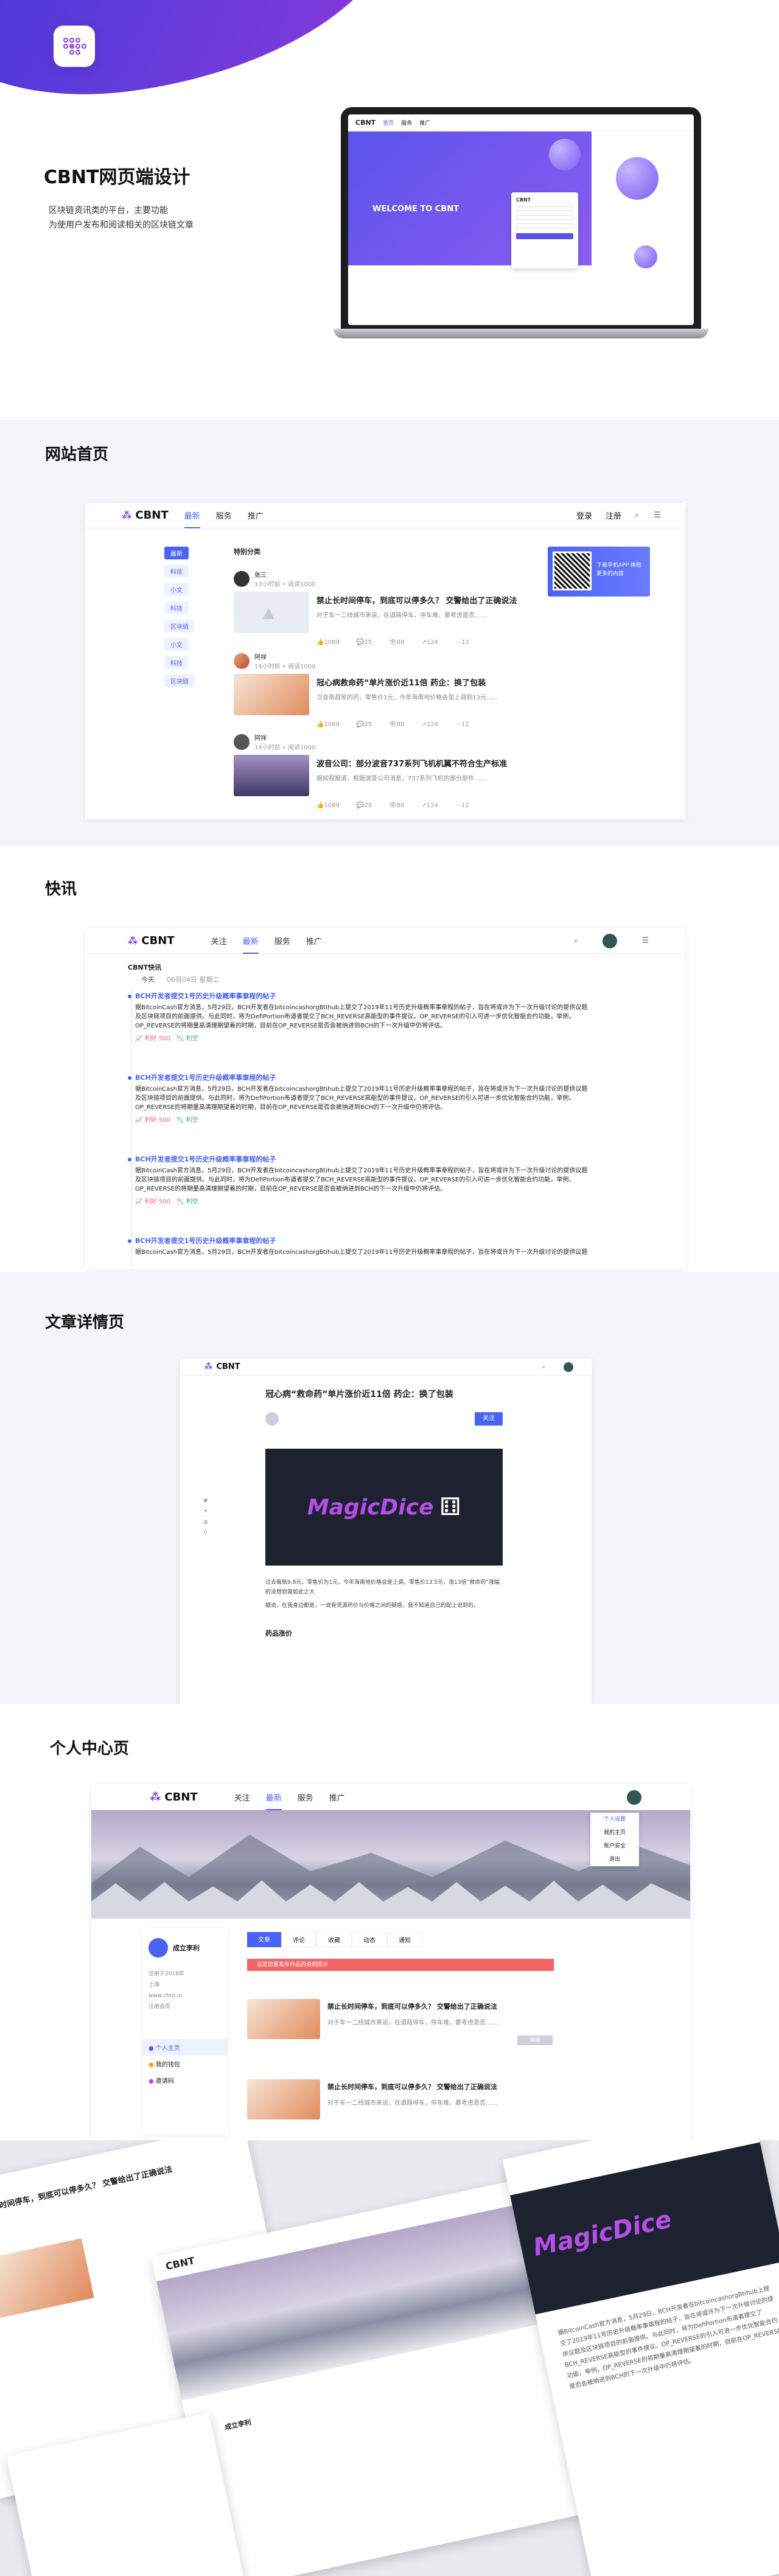 Image resolution: width=779 pixels, height=2576 pixels. What do you see at coordinates (535, 2040) in the screenshot?
I see `edit-button: 编辑` at bounding box center [535, 2040].